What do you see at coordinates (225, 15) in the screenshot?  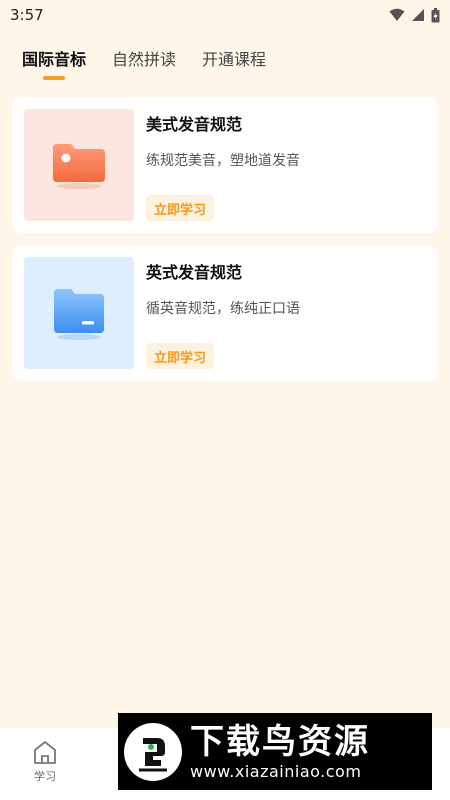 I see `status-bar: 3:57` at bounding box center [225, 15].